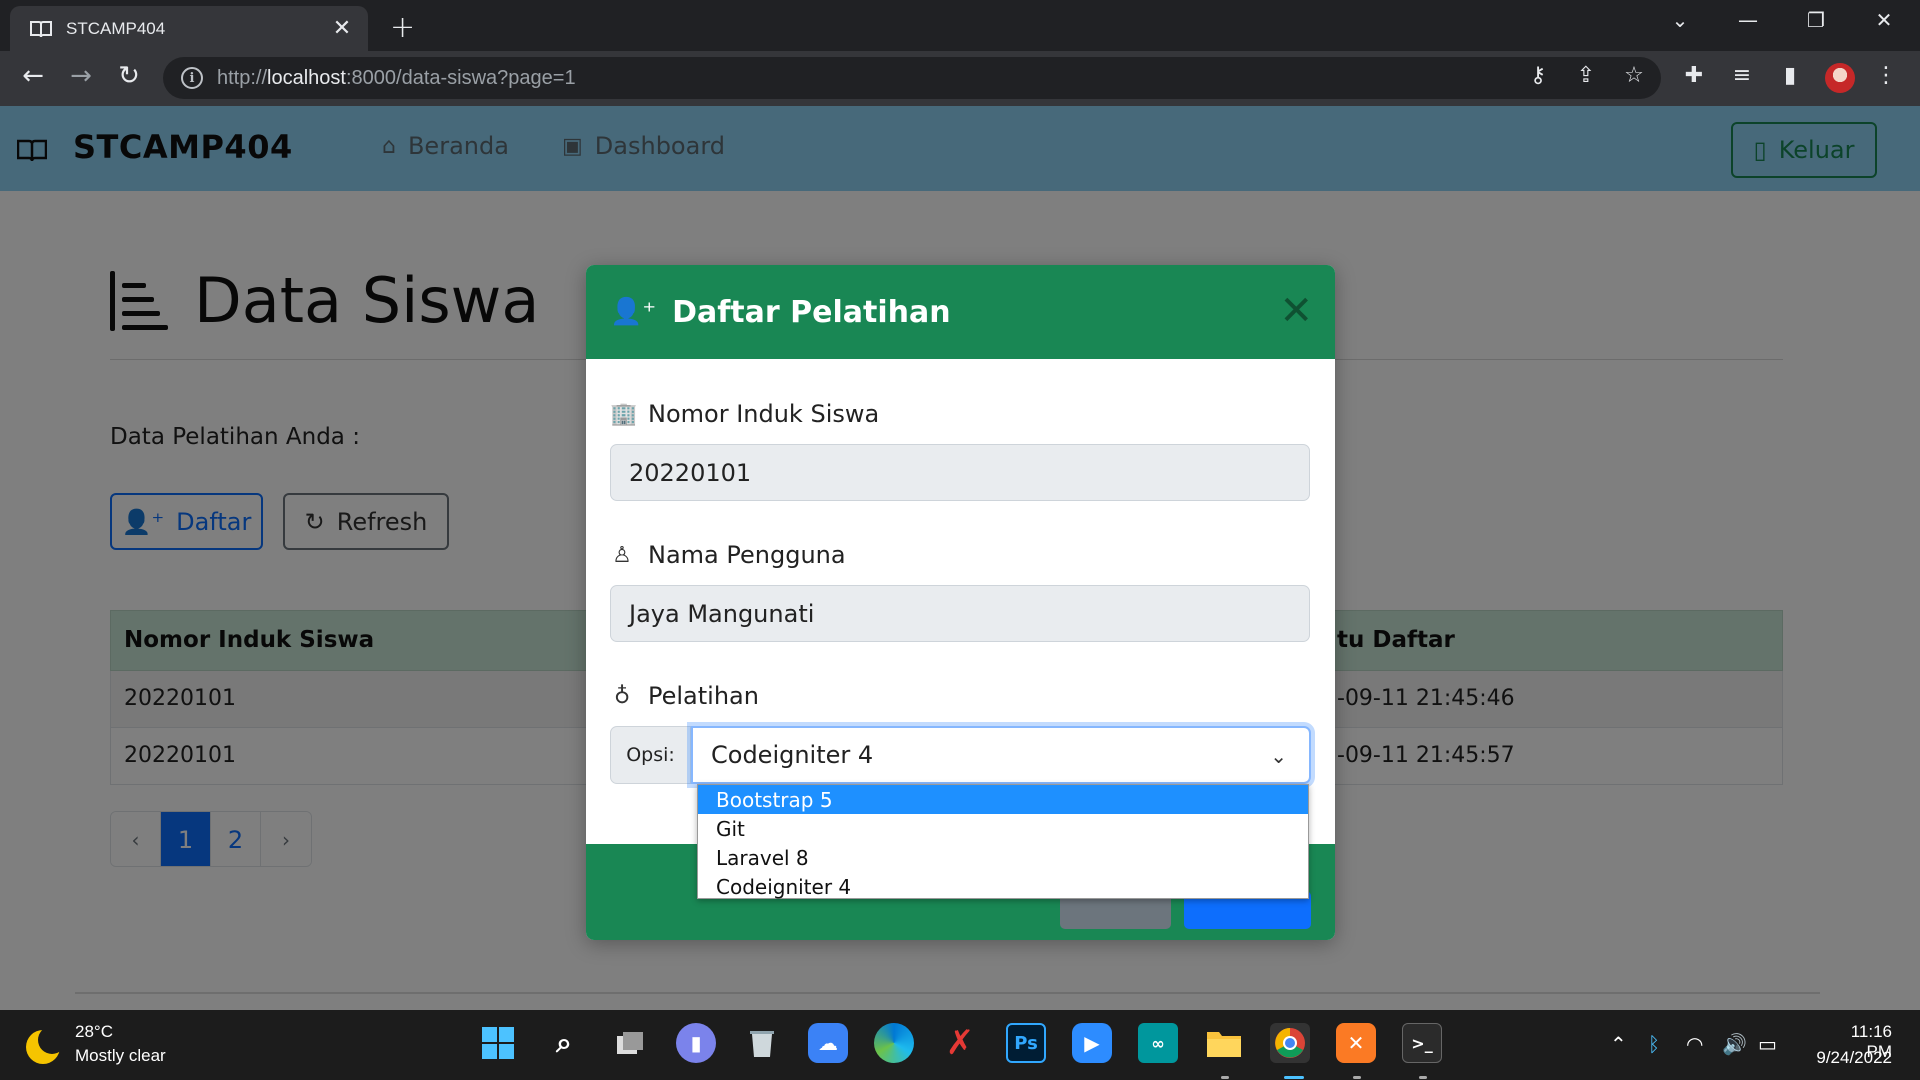 The width and height of the screenshot is (1920, 1080). What do you see at coordinates (1816, 20) in the screenshot?
I see `restore-icon: ❐` at bounding box center [1816, 20].